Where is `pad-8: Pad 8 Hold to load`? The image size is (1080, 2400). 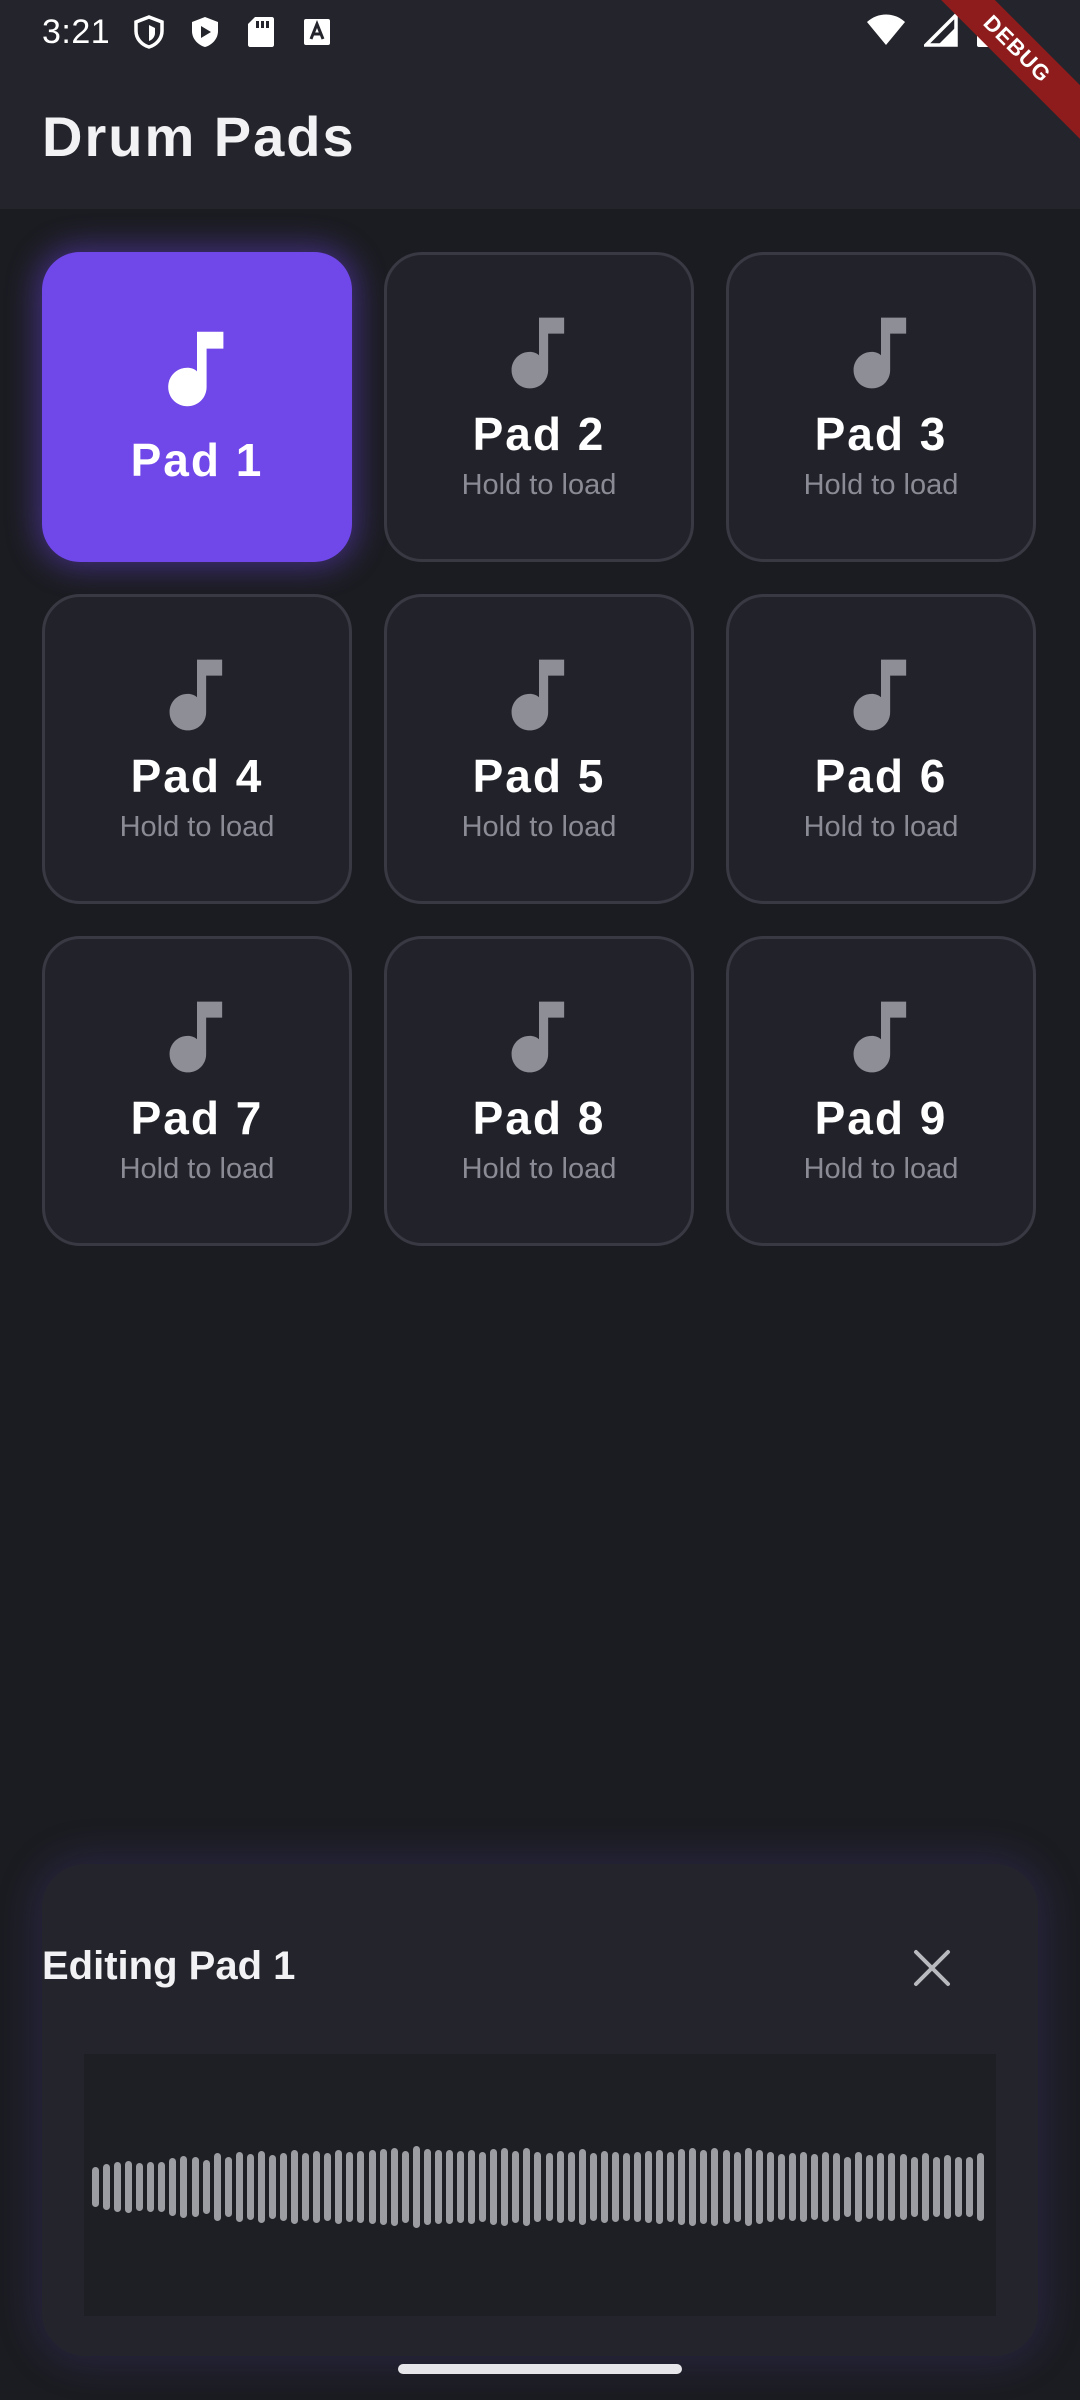 pad-8: Pad 8 Hold to load is located at coordinates (539, 1091).